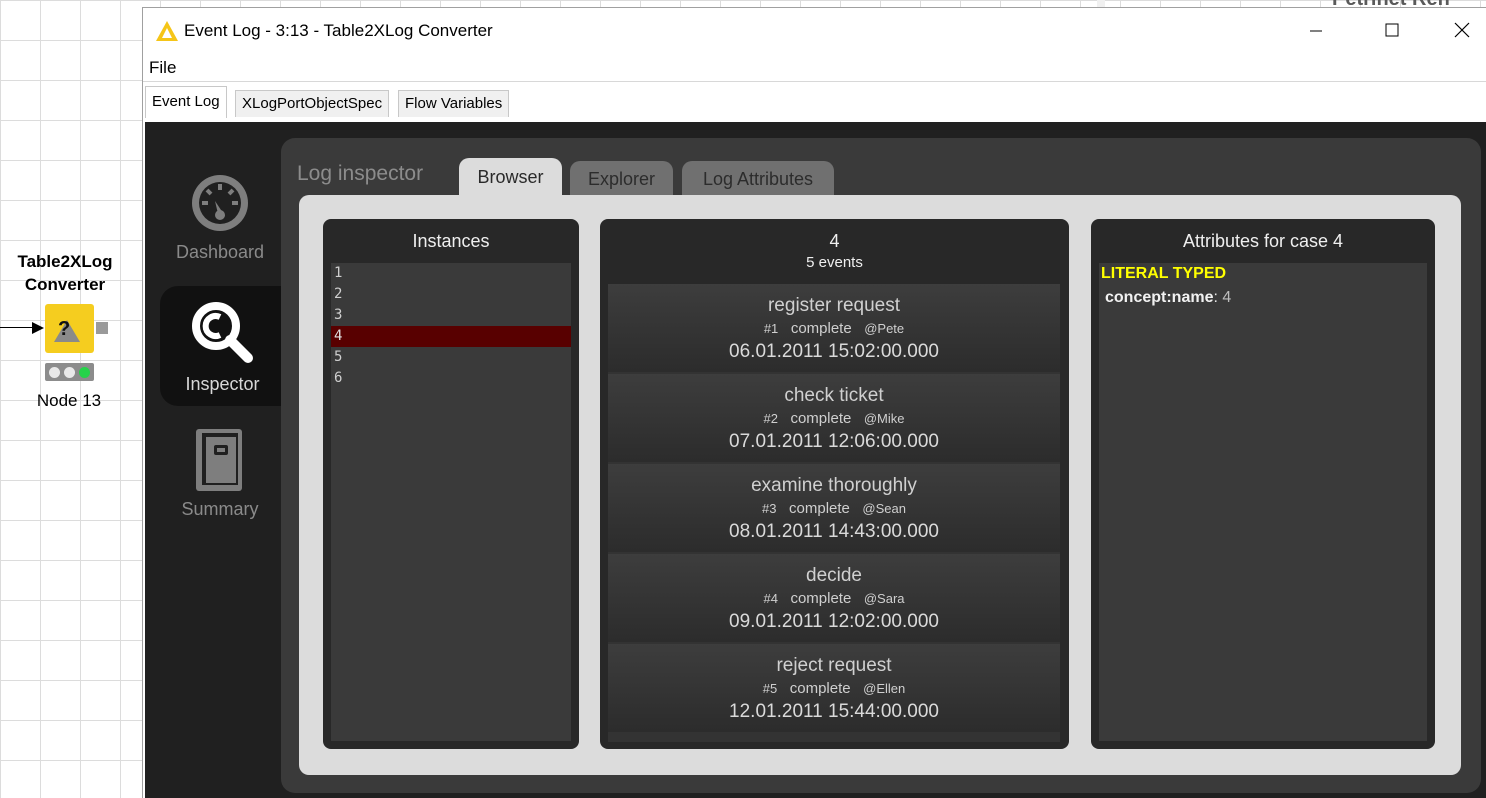 The width and height of the screenshot is (1486, 798). I want to click on input-port-arrow-icon, so click(38, 328).